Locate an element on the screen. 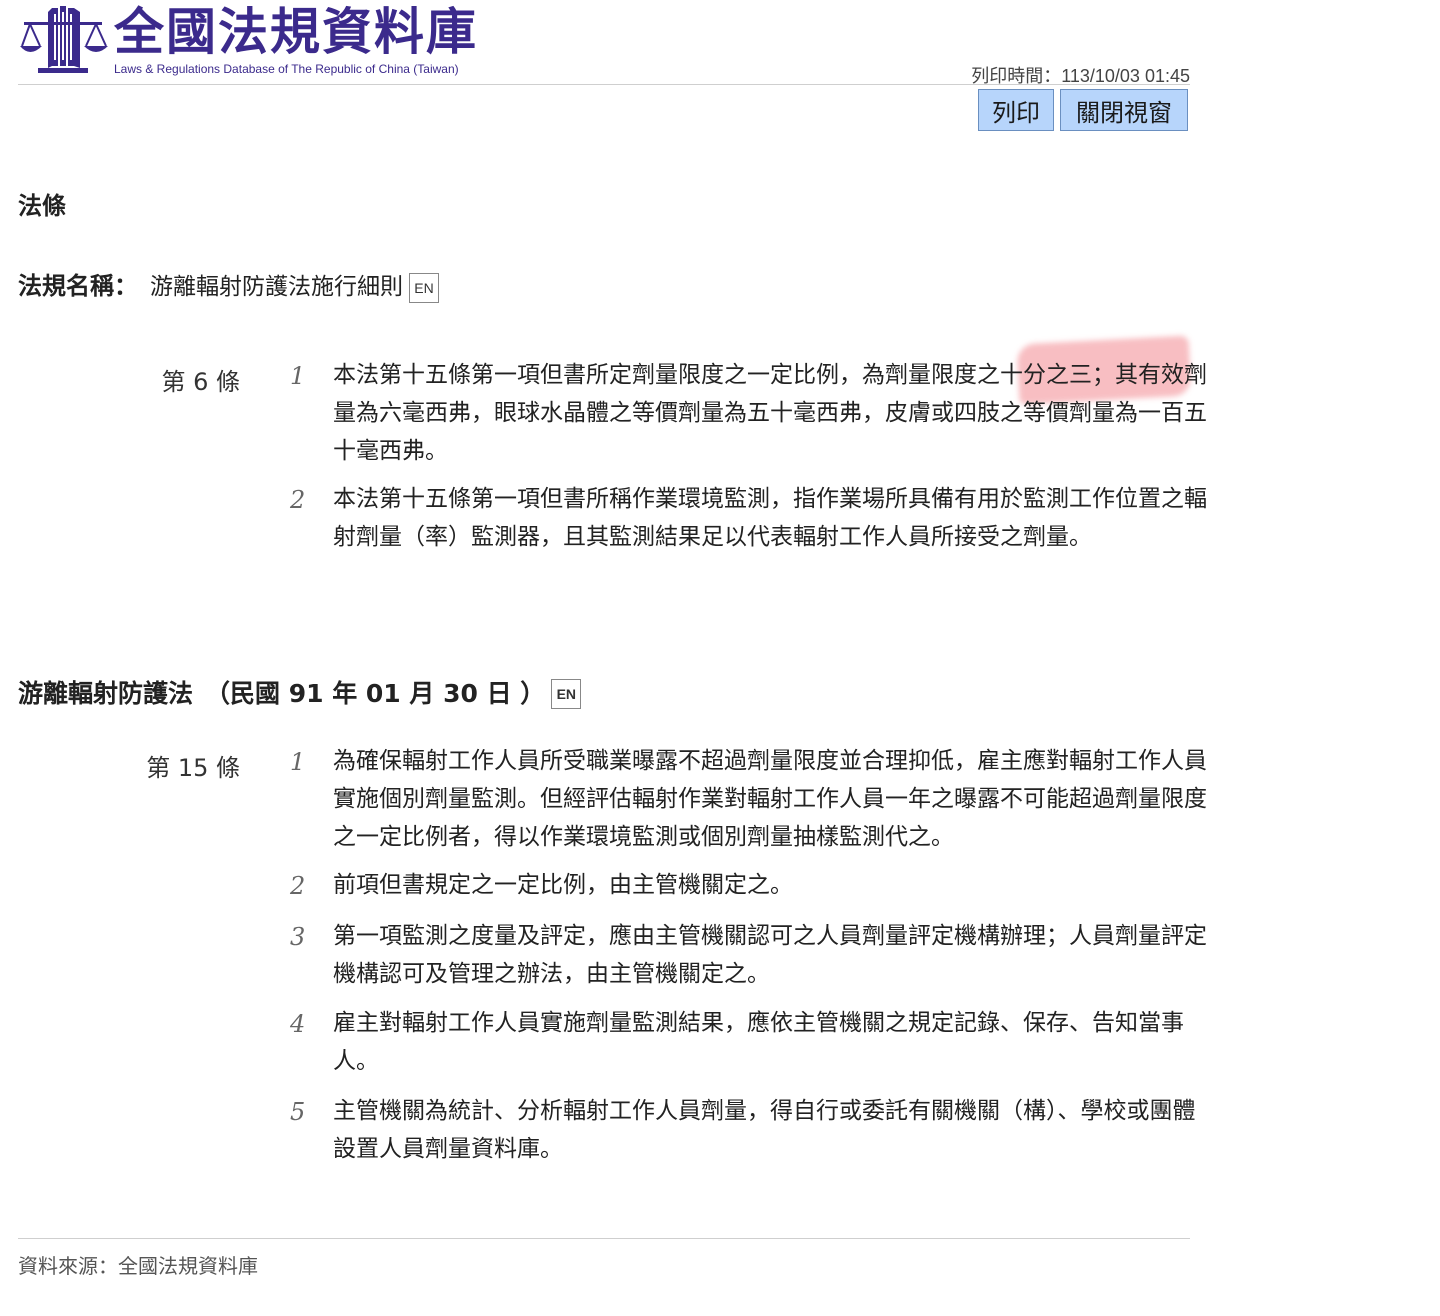 The height and width of the screenshot is (1316, 1440). paragraph-text: 雇主對輻射工作人員實施劑量監測結果，應依主管機關之規定記錄、保存、告知當事人。 is located at coordinates (758, 1042).